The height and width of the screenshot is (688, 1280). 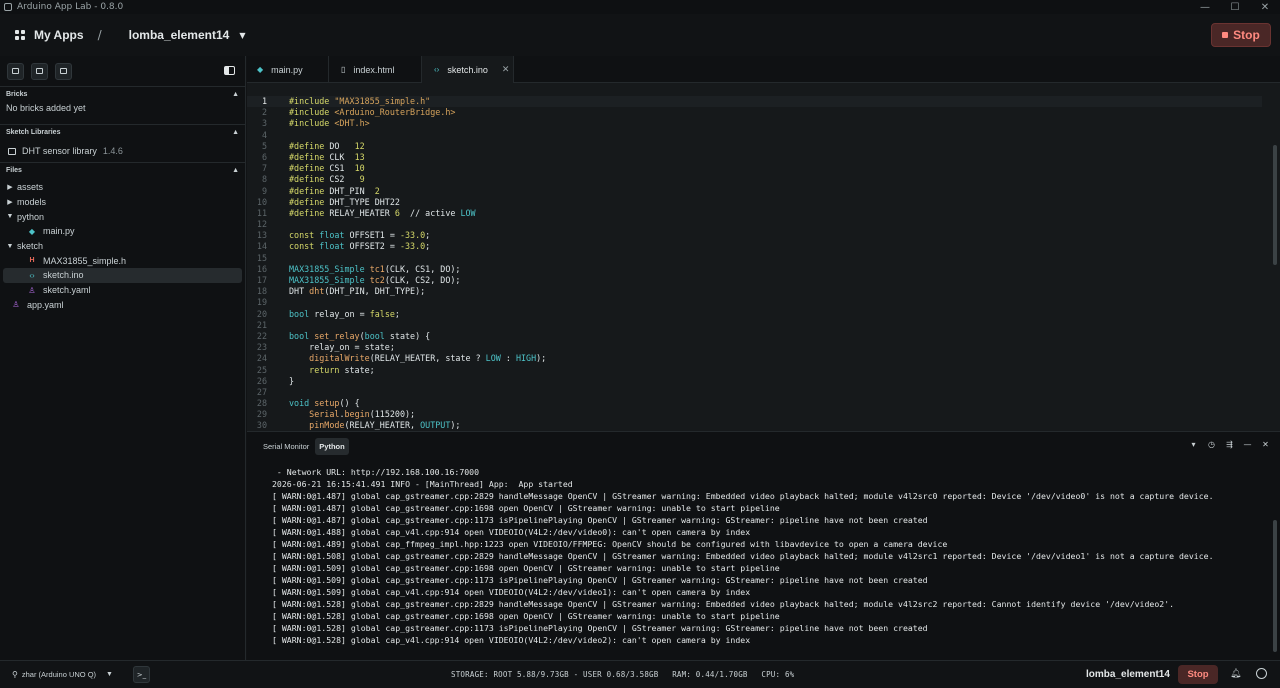 I want to click on code-text: #define DHT_PIN 2, so click(x=334, y=191).